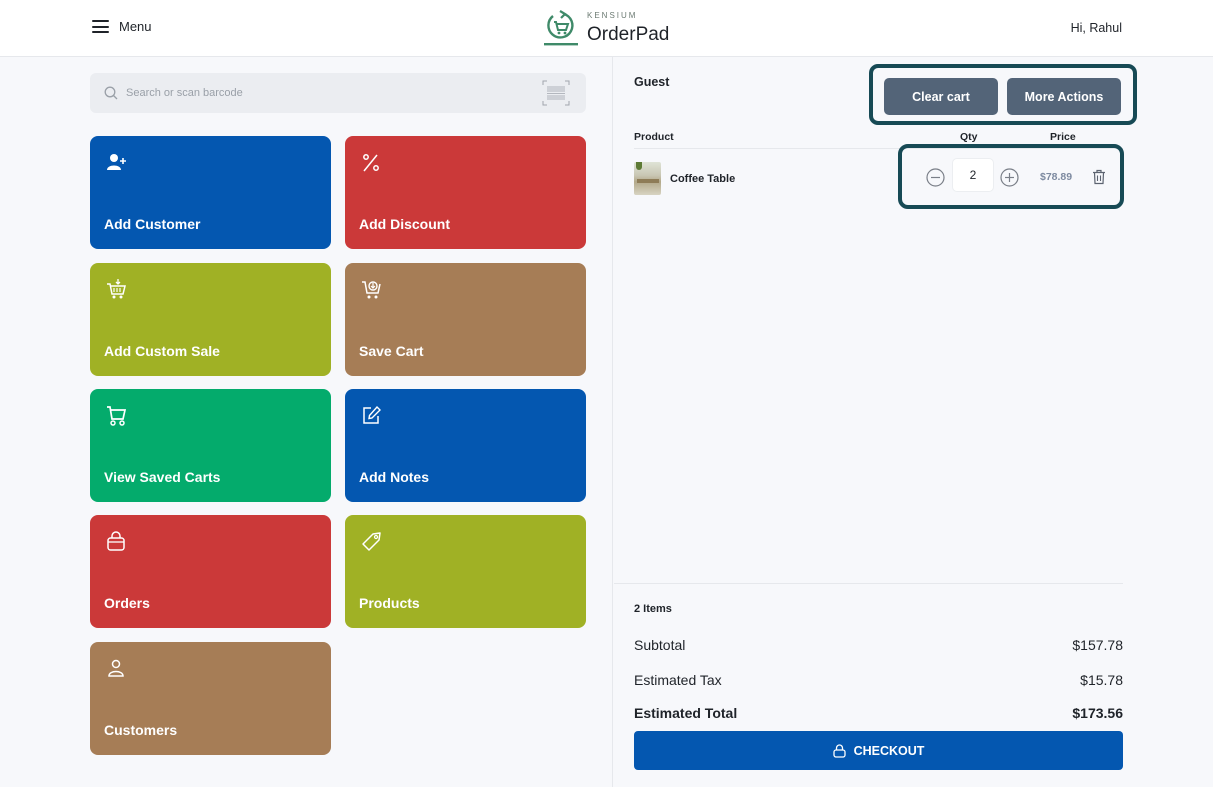 This screenshot has height=787, width=1213. What do you see at coordinates (210, 192) in the screenshot?
I see `tile-add-customer: Add Customer` at bounding box center [210, 192].